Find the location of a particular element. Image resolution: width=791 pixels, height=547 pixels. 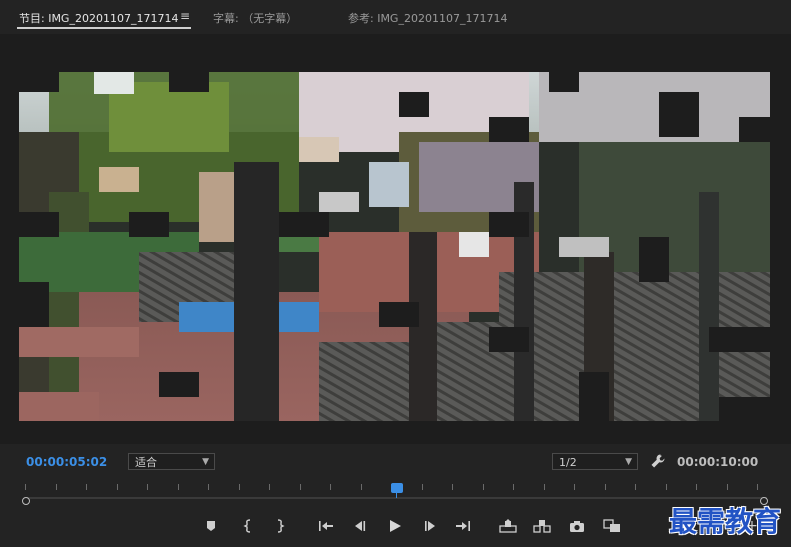

go-to-out-button is located at coordinates (463, 526).